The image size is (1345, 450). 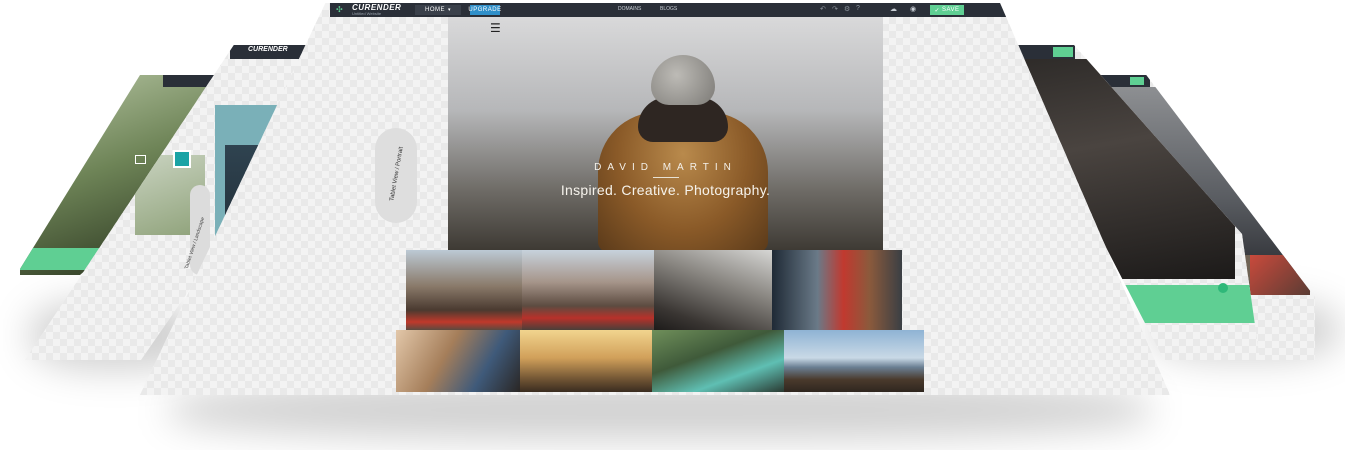 I want to click on chevron-down-icon: ▾, so click(x=449, y=10).